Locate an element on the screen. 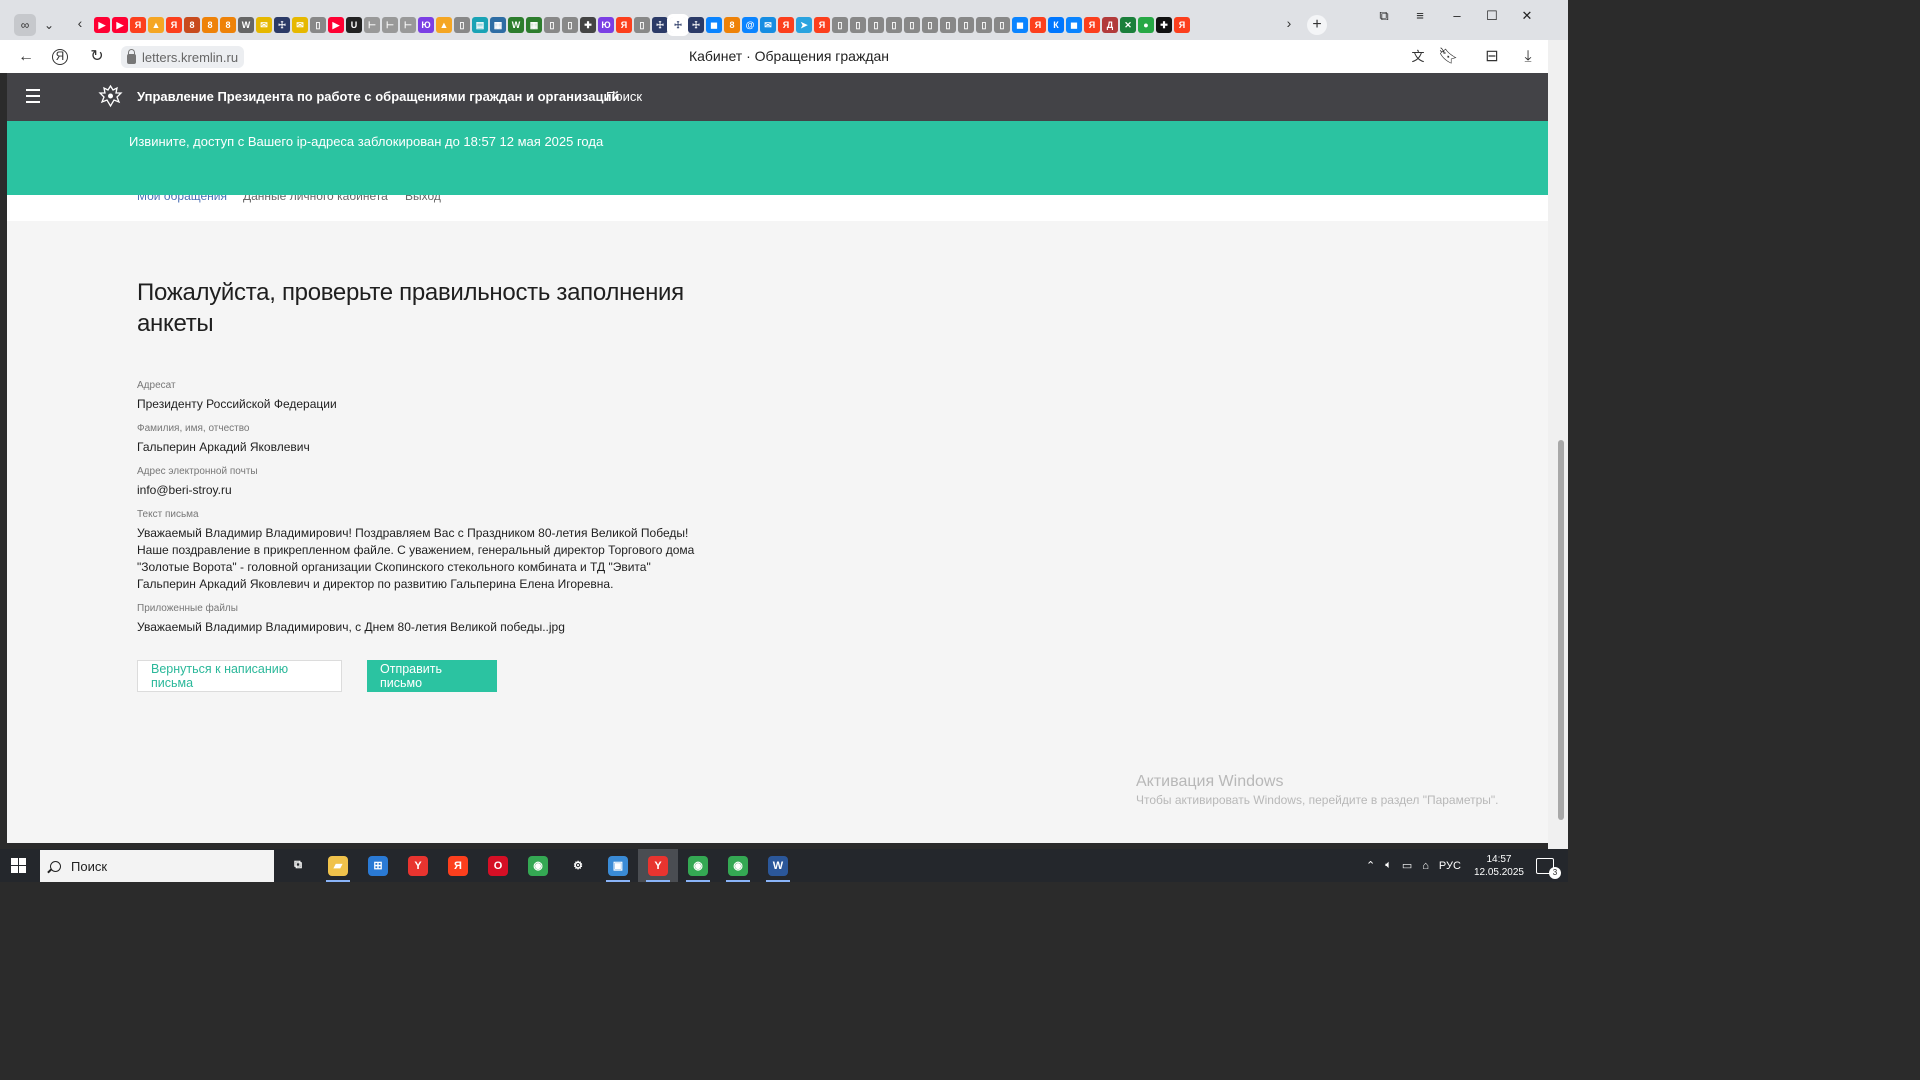 The image size is (1920, 1080). menu-icon is located at coordinates (33, 96).